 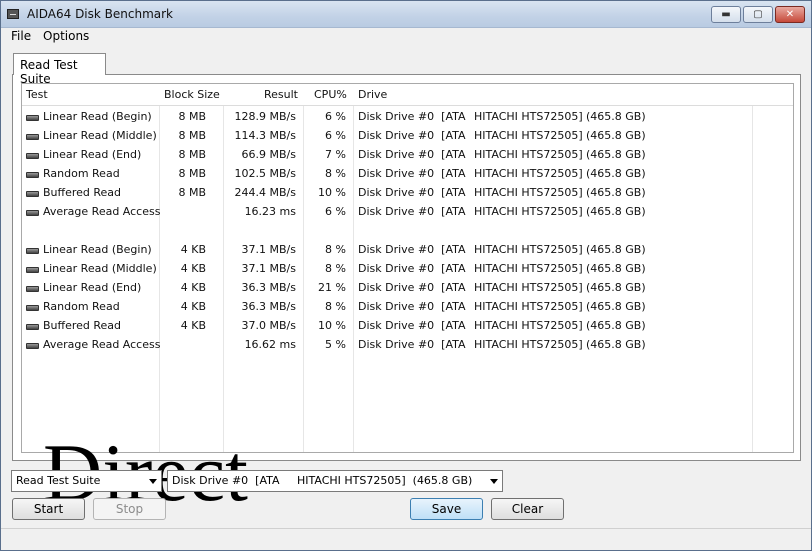 What do you see at coordinates (66, 36) in the screenshot?
I see `menu-options: Options` at bounding box center [66, 36].